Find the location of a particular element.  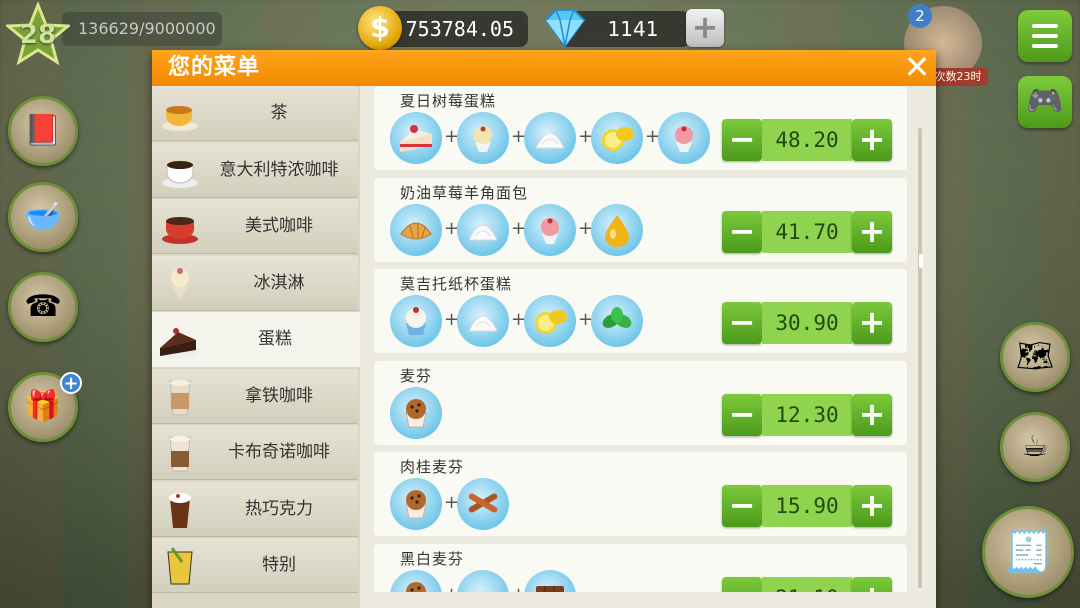

coin-icon: $ is located at coordinates (380, 28).